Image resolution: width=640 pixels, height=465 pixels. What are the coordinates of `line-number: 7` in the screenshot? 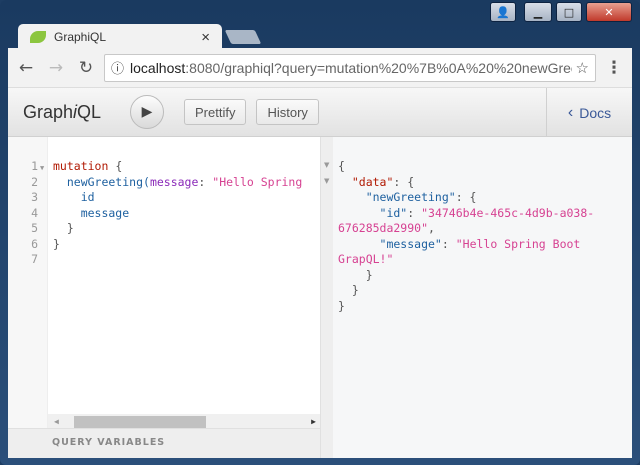 It's located at (34, 259).